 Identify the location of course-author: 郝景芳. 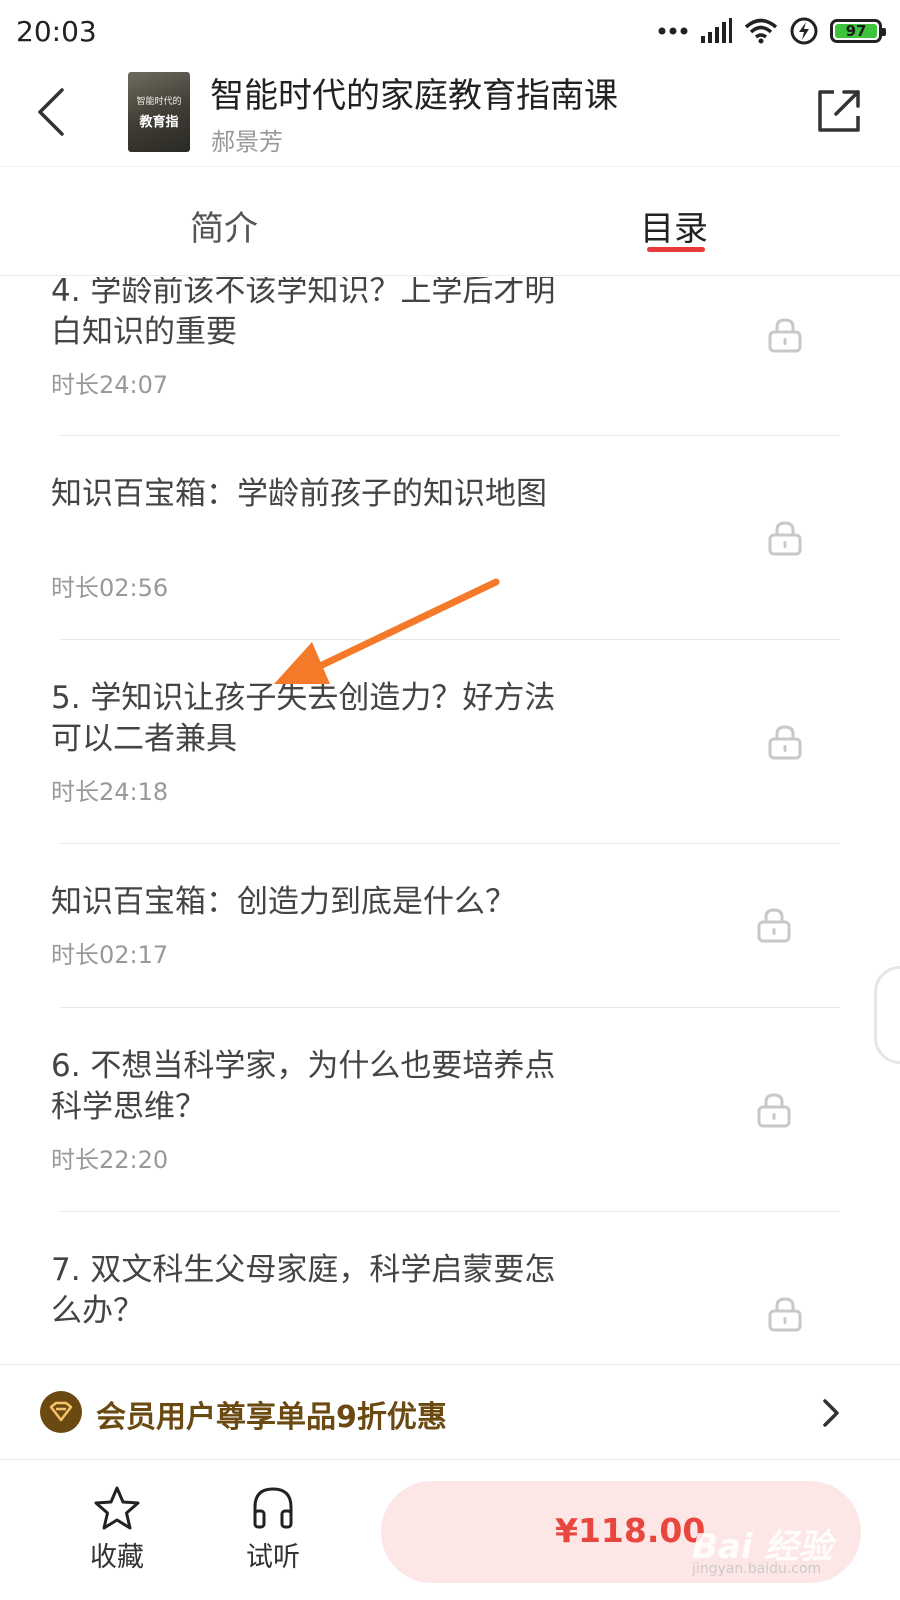
(247, 142).